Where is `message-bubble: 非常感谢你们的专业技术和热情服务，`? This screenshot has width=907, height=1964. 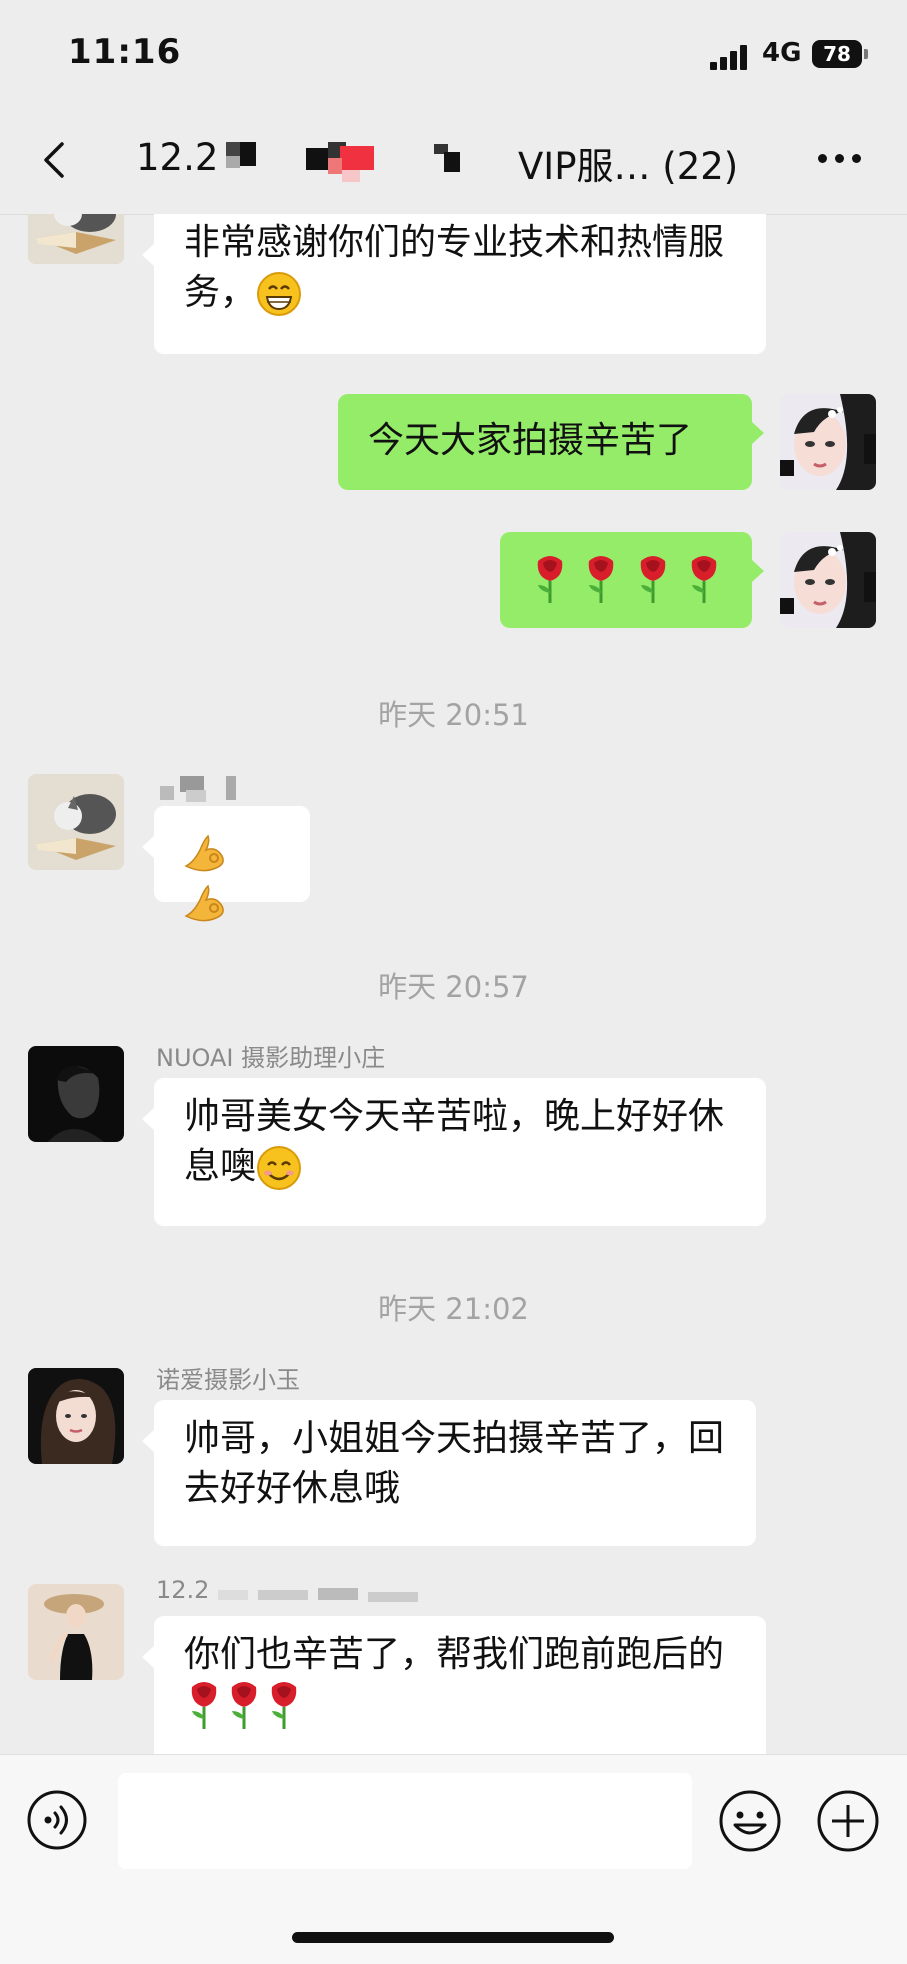
message-bubble: 非常感谢你们的专业技术和热情服务， is located at coordinates (454, 284).